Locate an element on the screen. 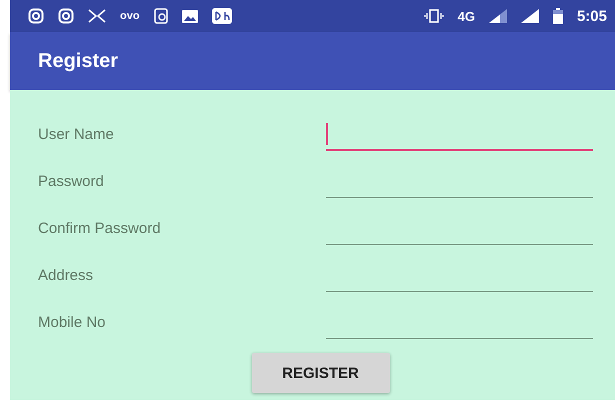 The height and width of the screenshot is (407, 615). image-icon is located at coordinates (190, 16).